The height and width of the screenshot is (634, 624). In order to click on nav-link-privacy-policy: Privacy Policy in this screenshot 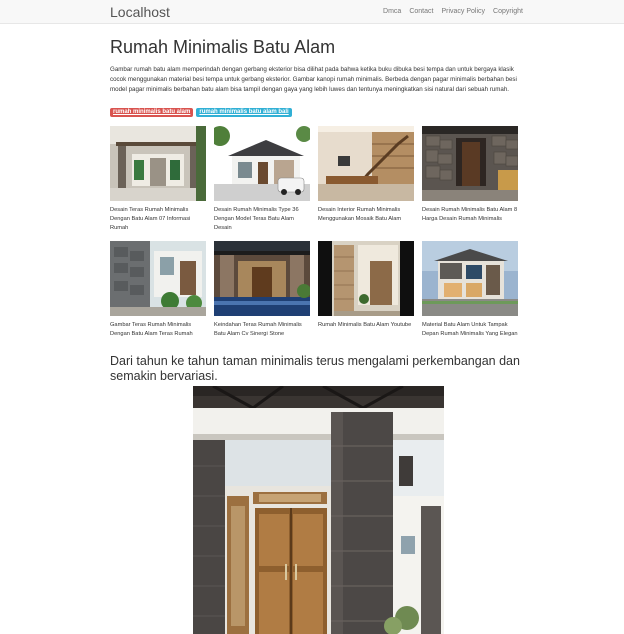, I will do `click(463, 11)`.